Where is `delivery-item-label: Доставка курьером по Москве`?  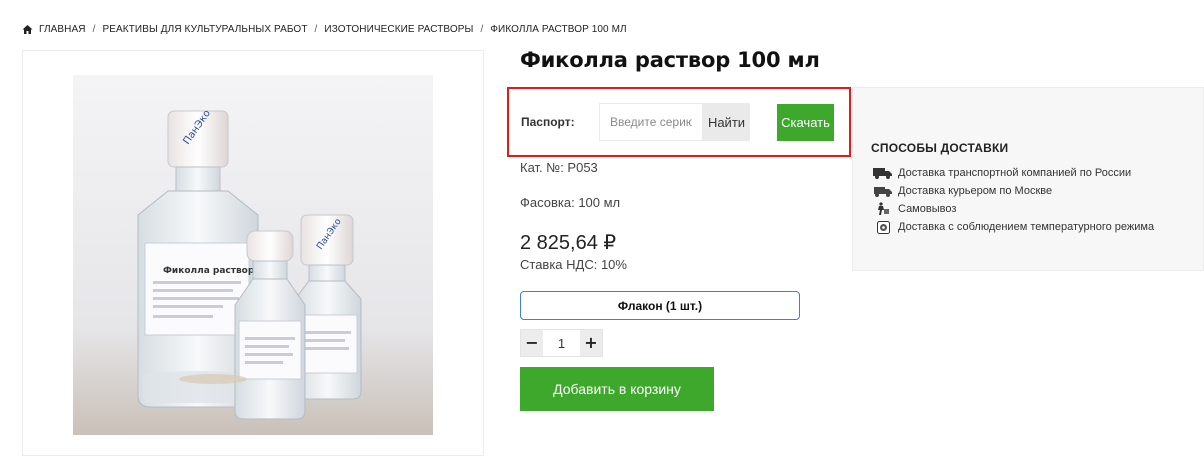
delivery-item-label: Доставка курьером по Москве is located at coordinates (975, 191).